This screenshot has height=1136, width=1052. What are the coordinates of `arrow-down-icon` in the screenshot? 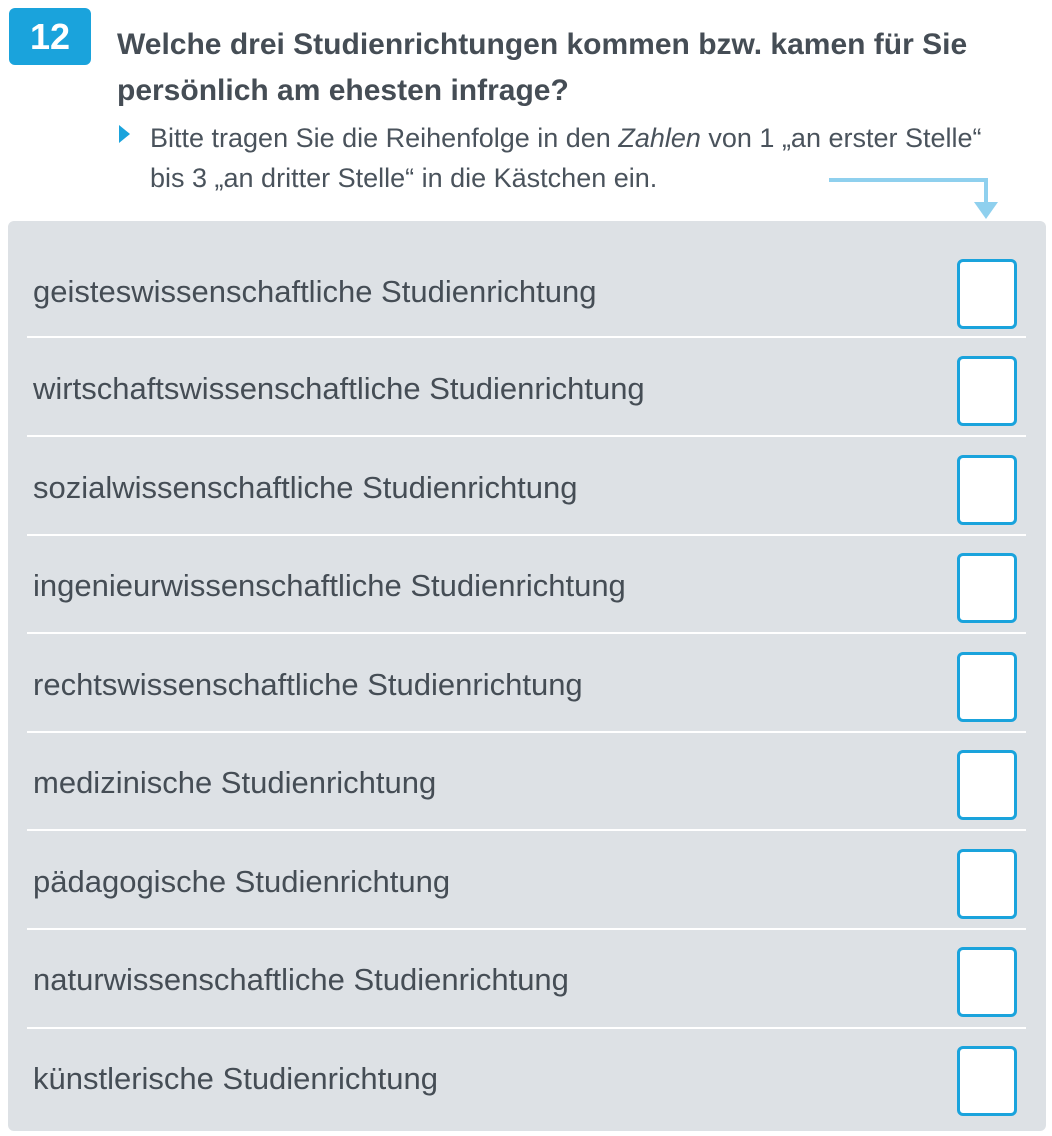 It's located at (986, 210).